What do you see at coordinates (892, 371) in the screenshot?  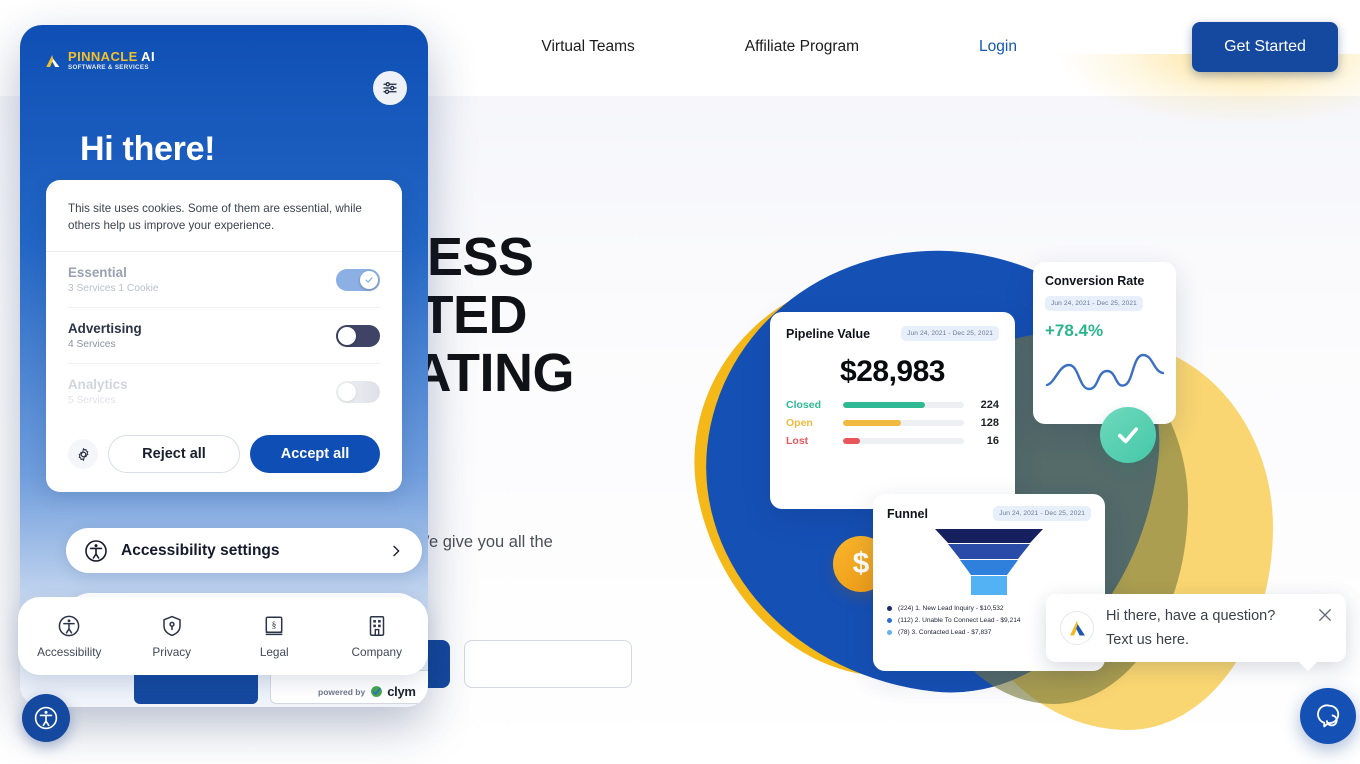 I see `pipeline-value-amount: $28,983` at bounding box center [892, 371].